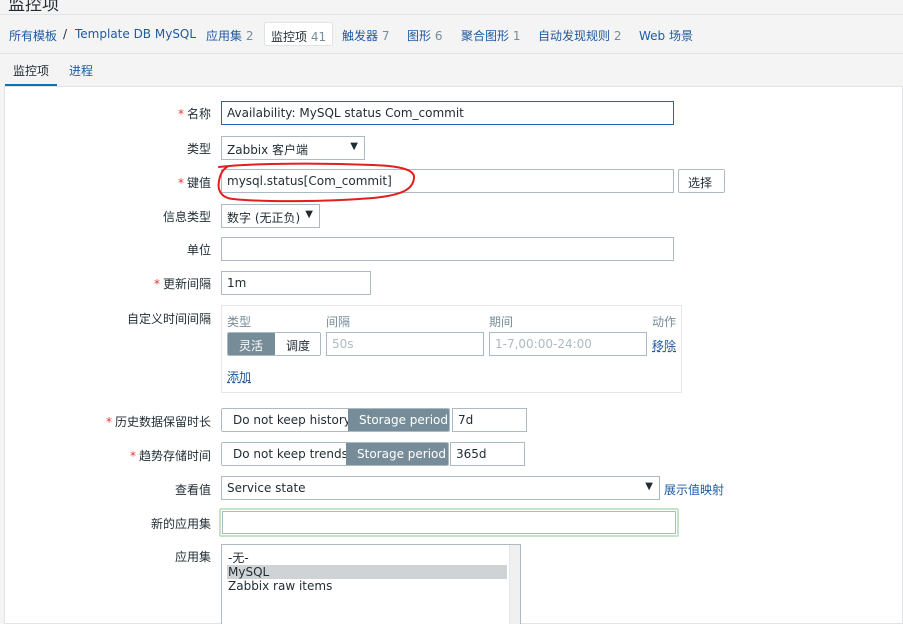 This screenshot has width=903, height=624. What do you see at coordinates (270, 216) in the screenshot?
I see `value-type-select: 数字 (无正负) ▼` at bounding box center [270, 216].